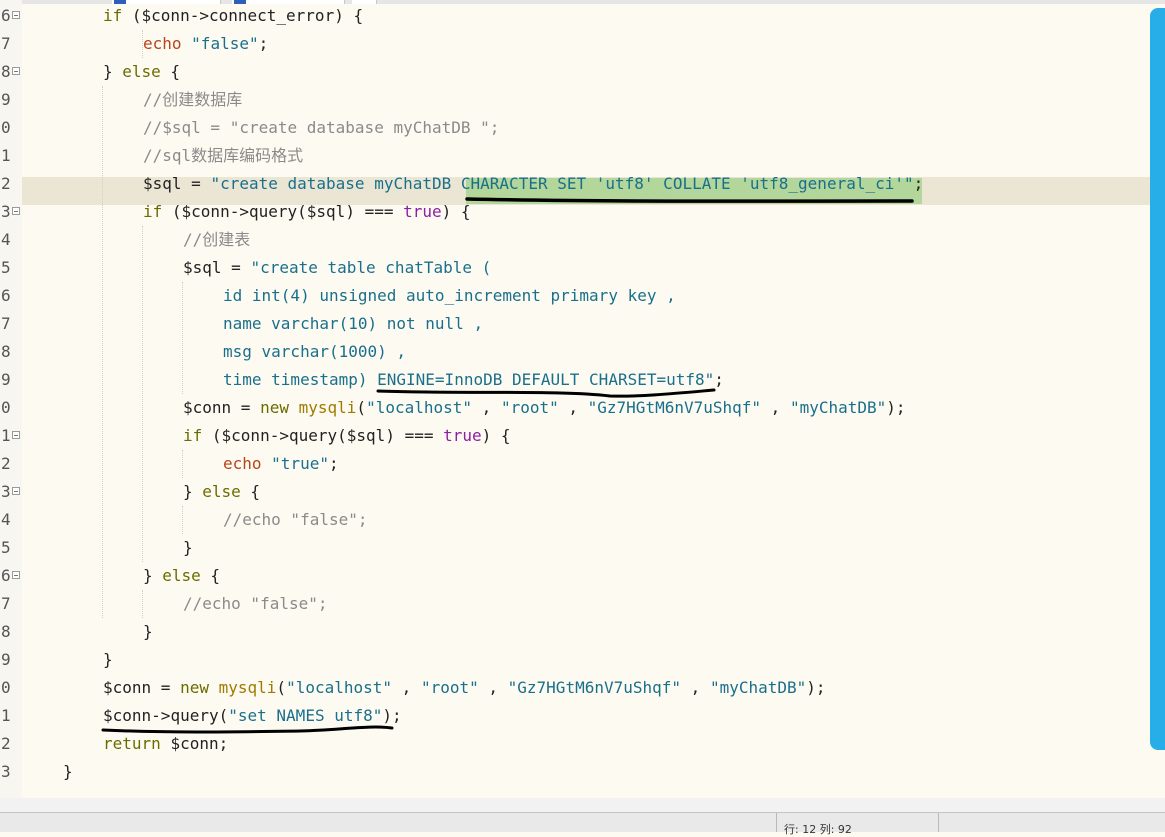 The width and height of the screenshot is (1165, 837). What do you see at coordinates (818, 829) in the screenshot?
I see `cursor-position: 行: 12 列: 92` at bounding box center [818, 829].